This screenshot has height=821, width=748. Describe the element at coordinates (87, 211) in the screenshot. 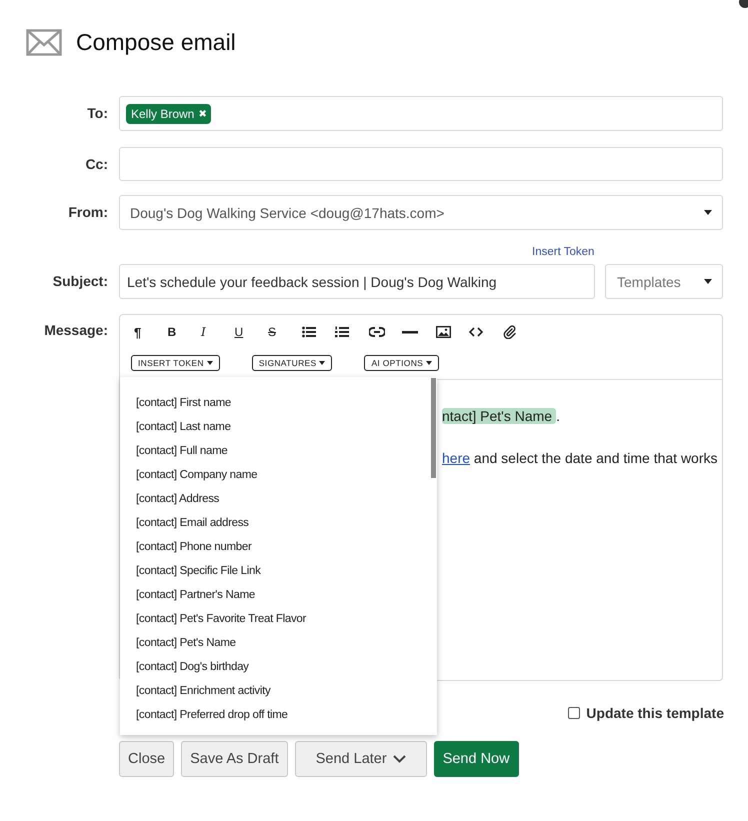

I see `field-label: From:` at that location.